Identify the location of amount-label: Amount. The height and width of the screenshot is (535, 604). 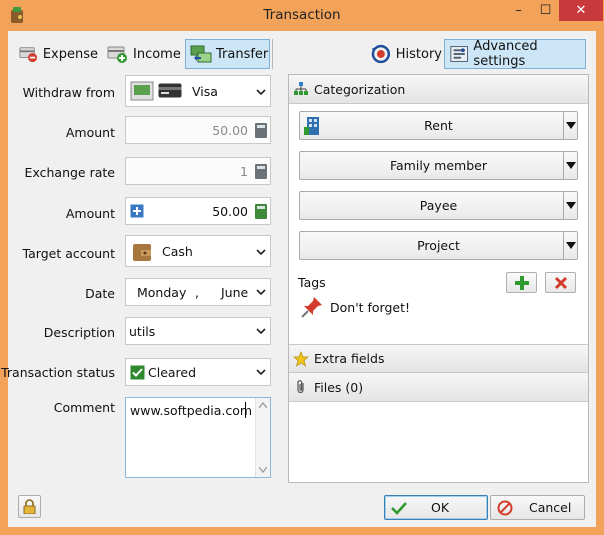
(90, 132).